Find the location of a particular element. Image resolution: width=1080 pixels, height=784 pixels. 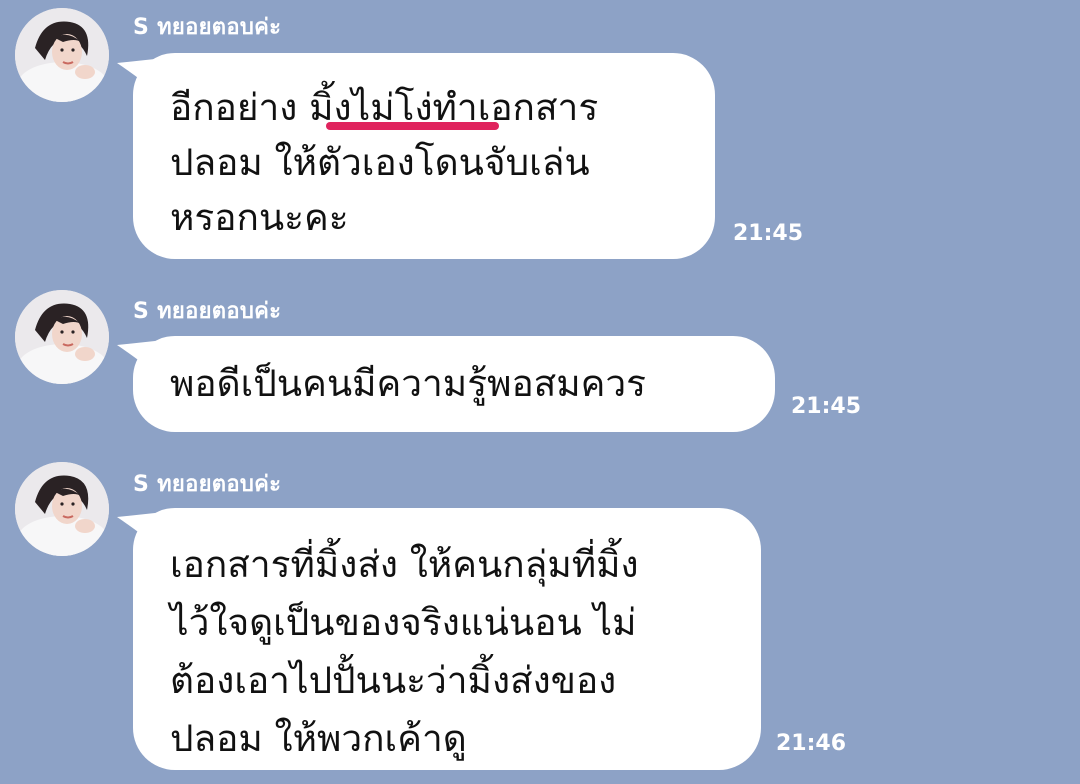

message-line: หรอกนะคะ is located at coordinates (259, 217).